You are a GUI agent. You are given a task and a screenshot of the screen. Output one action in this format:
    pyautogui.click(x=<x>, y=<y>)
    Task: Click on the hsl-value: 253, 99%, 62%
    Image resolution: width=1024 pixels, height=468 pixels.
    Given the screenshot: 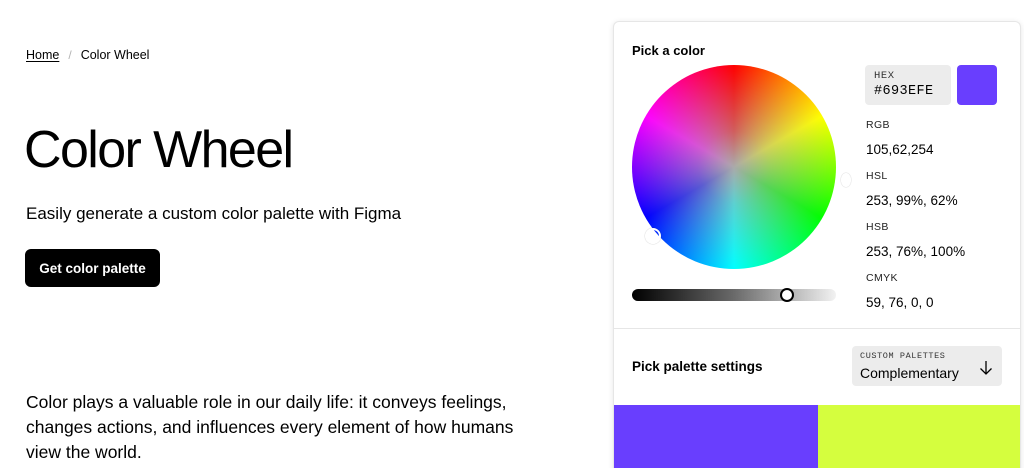 What is the action you would take?
    pyautogui.click(x=912, y=200)
    